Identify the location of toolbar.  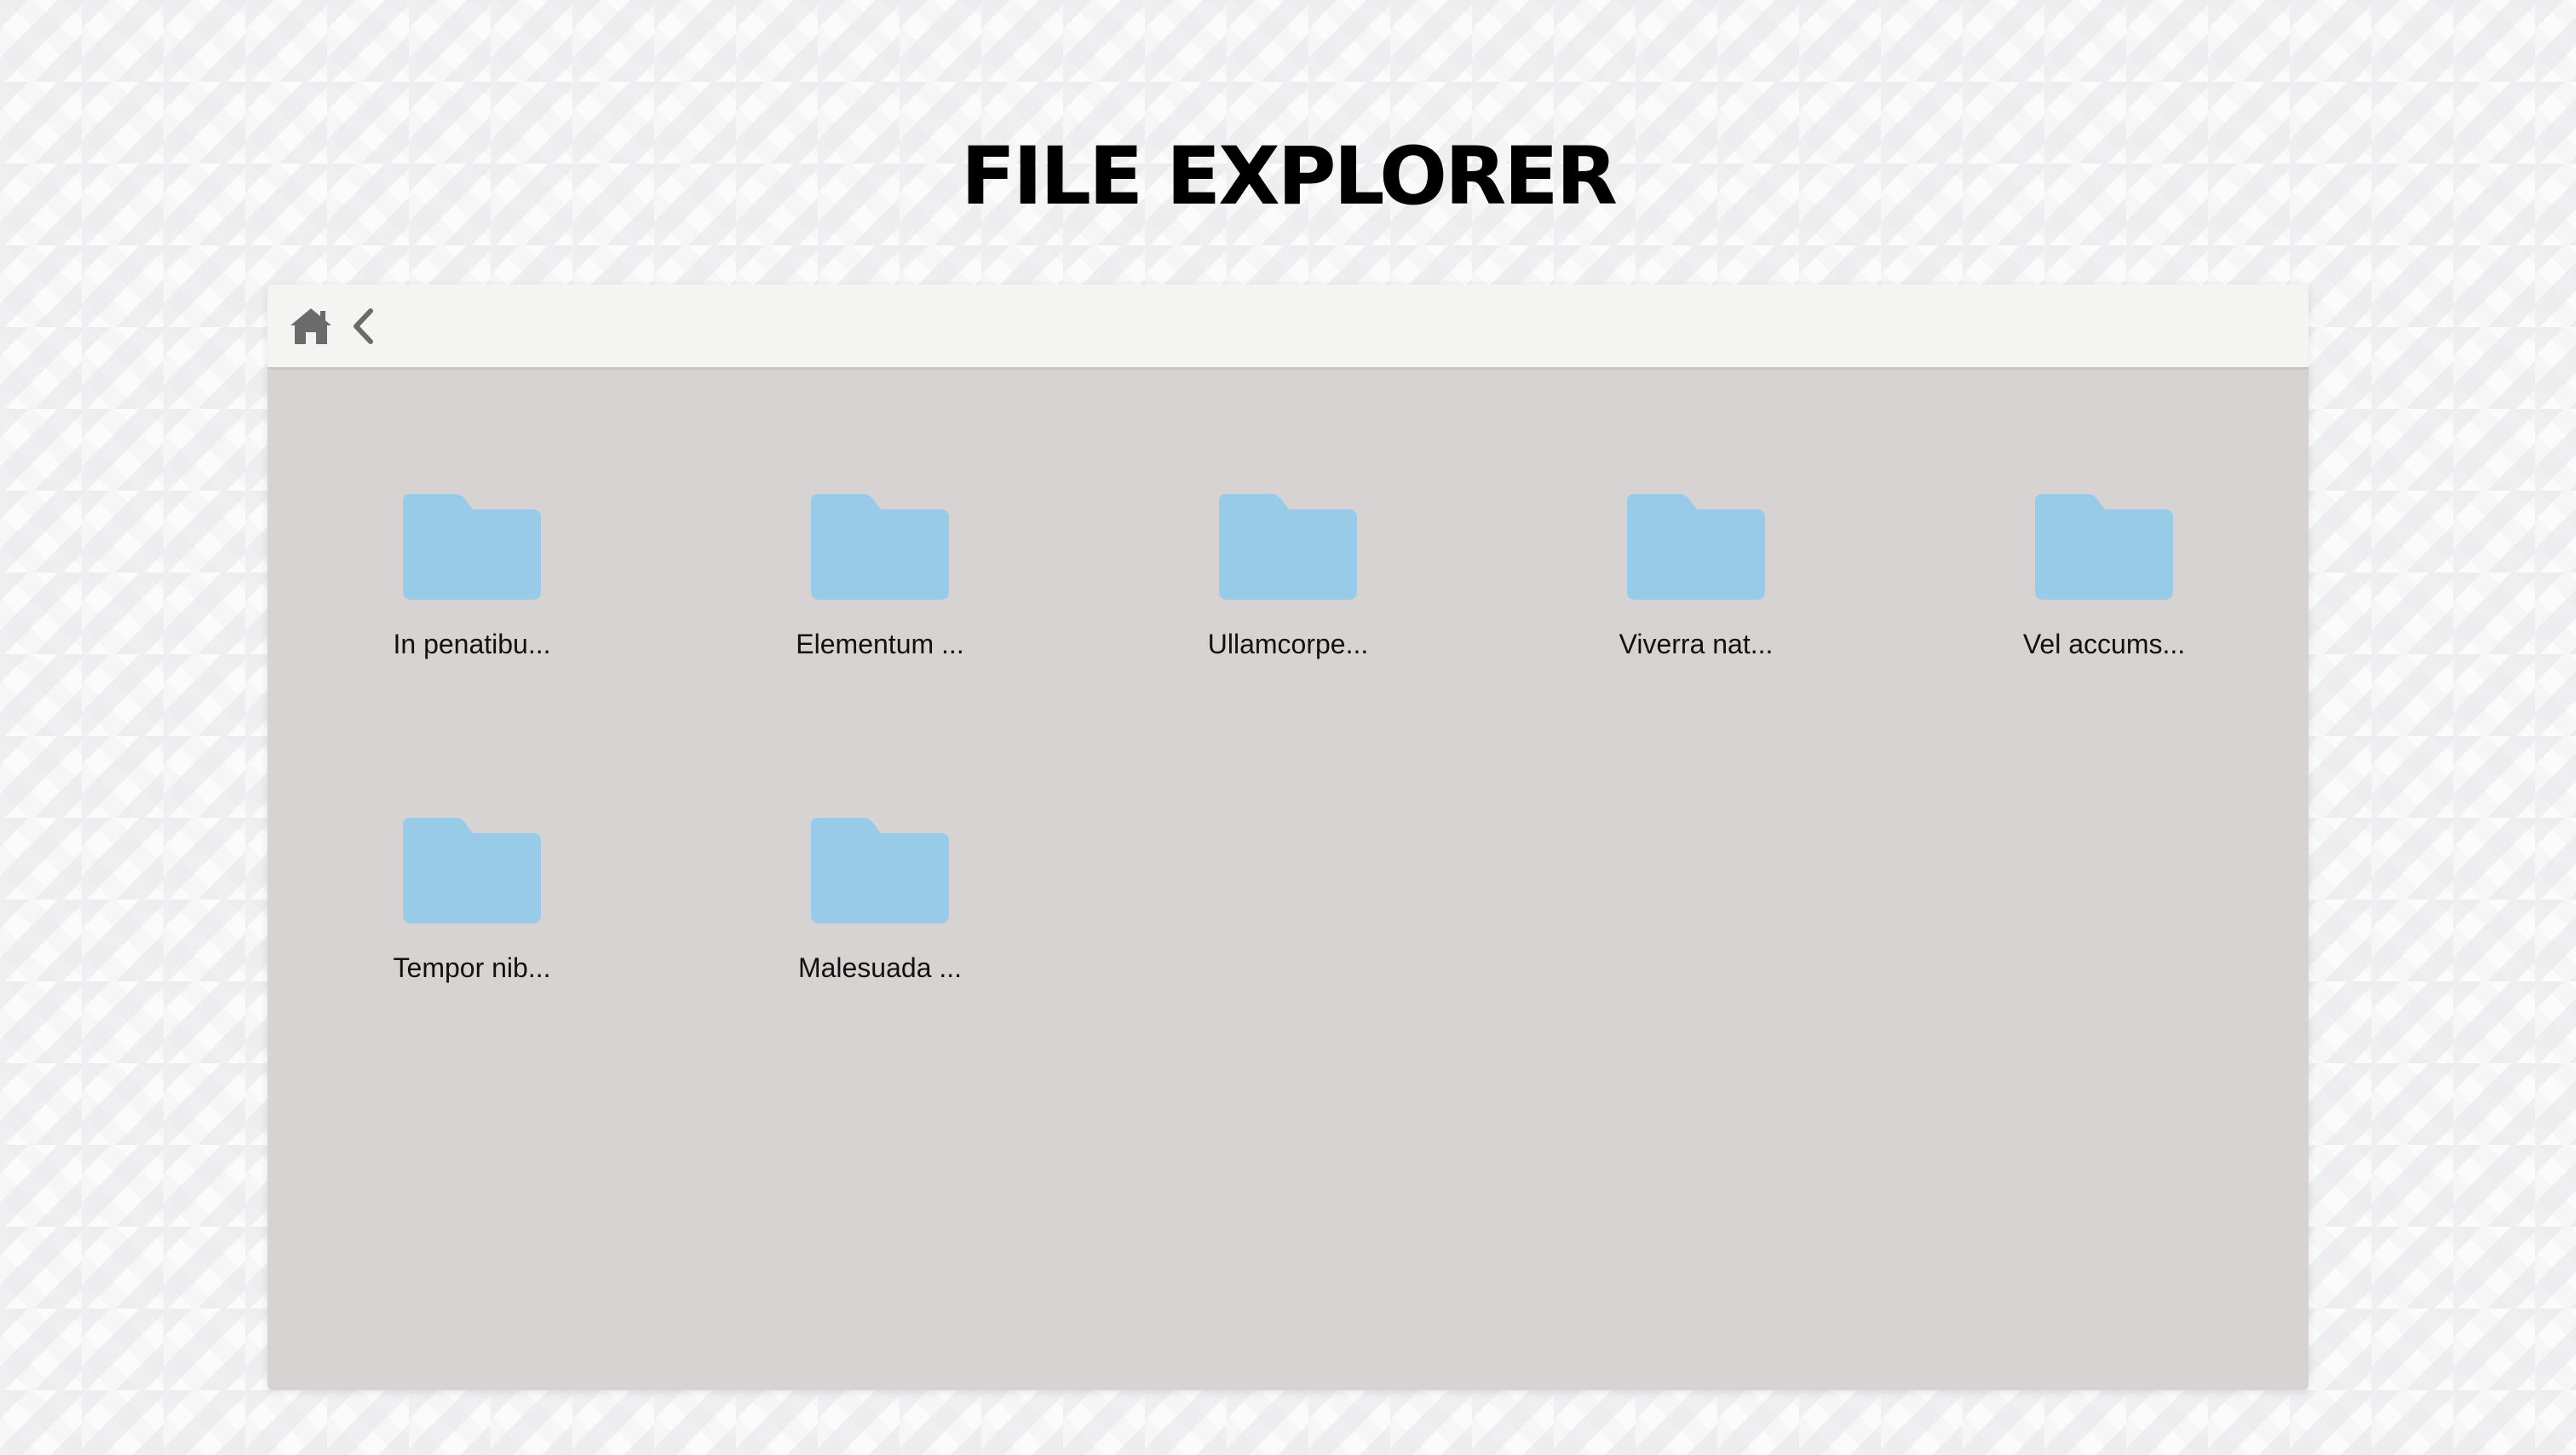
(1288, 327).